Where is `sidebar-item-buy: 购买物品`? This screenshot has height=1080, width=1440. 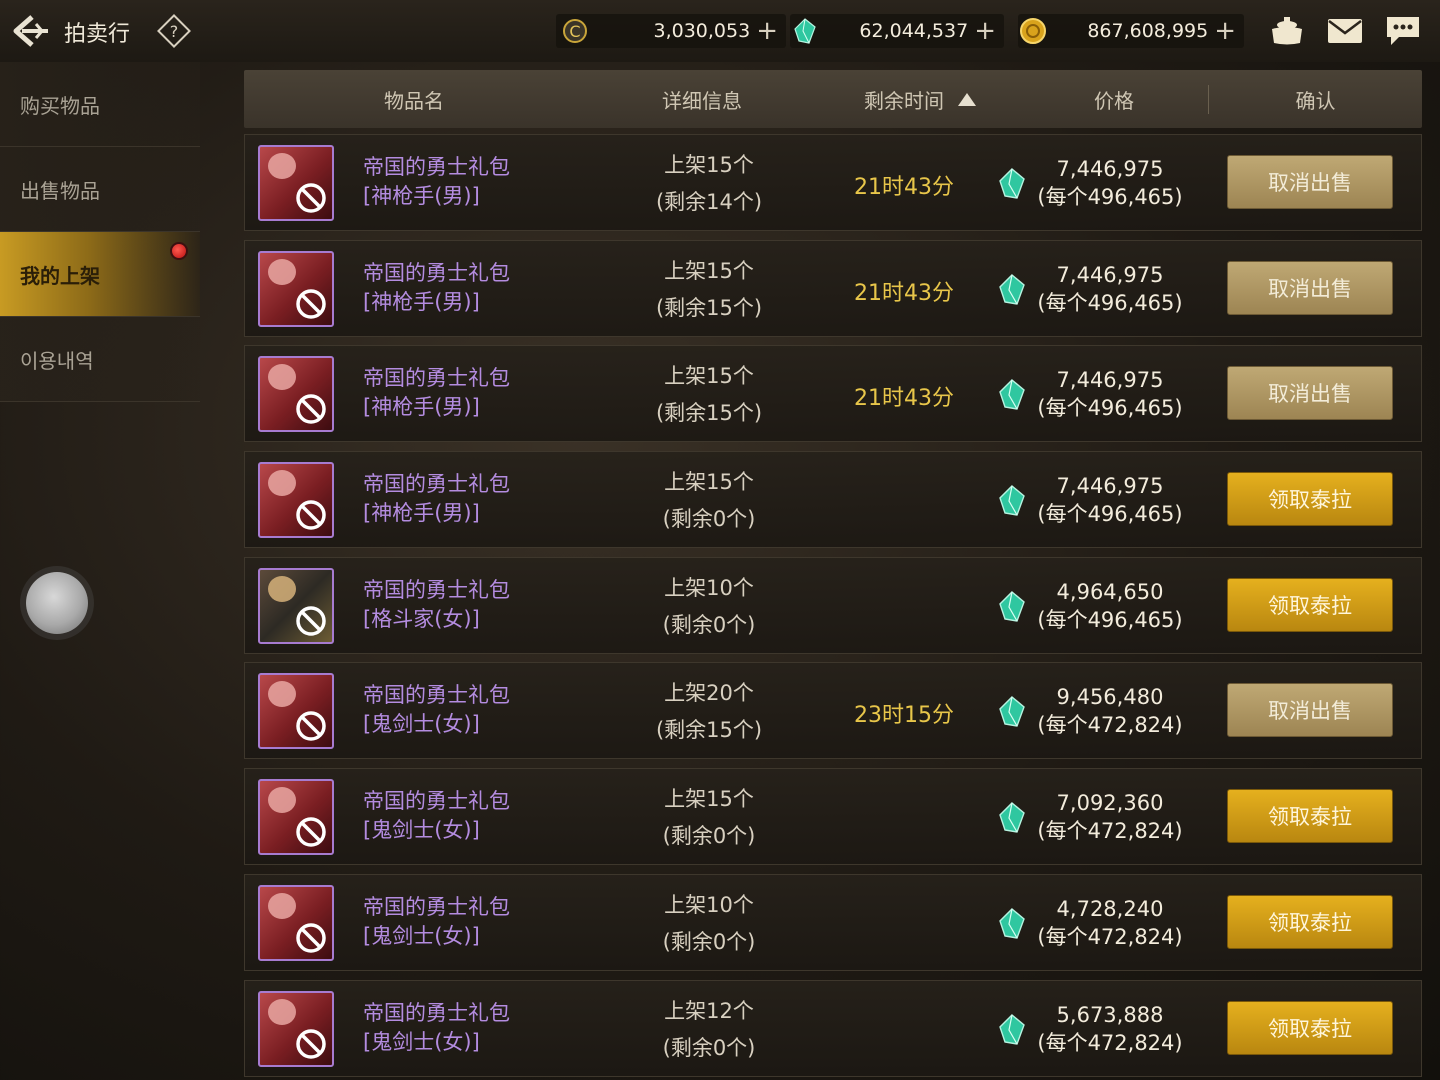
sidebar-item-buy: 购买物品 is located at coordinates (100, 104).